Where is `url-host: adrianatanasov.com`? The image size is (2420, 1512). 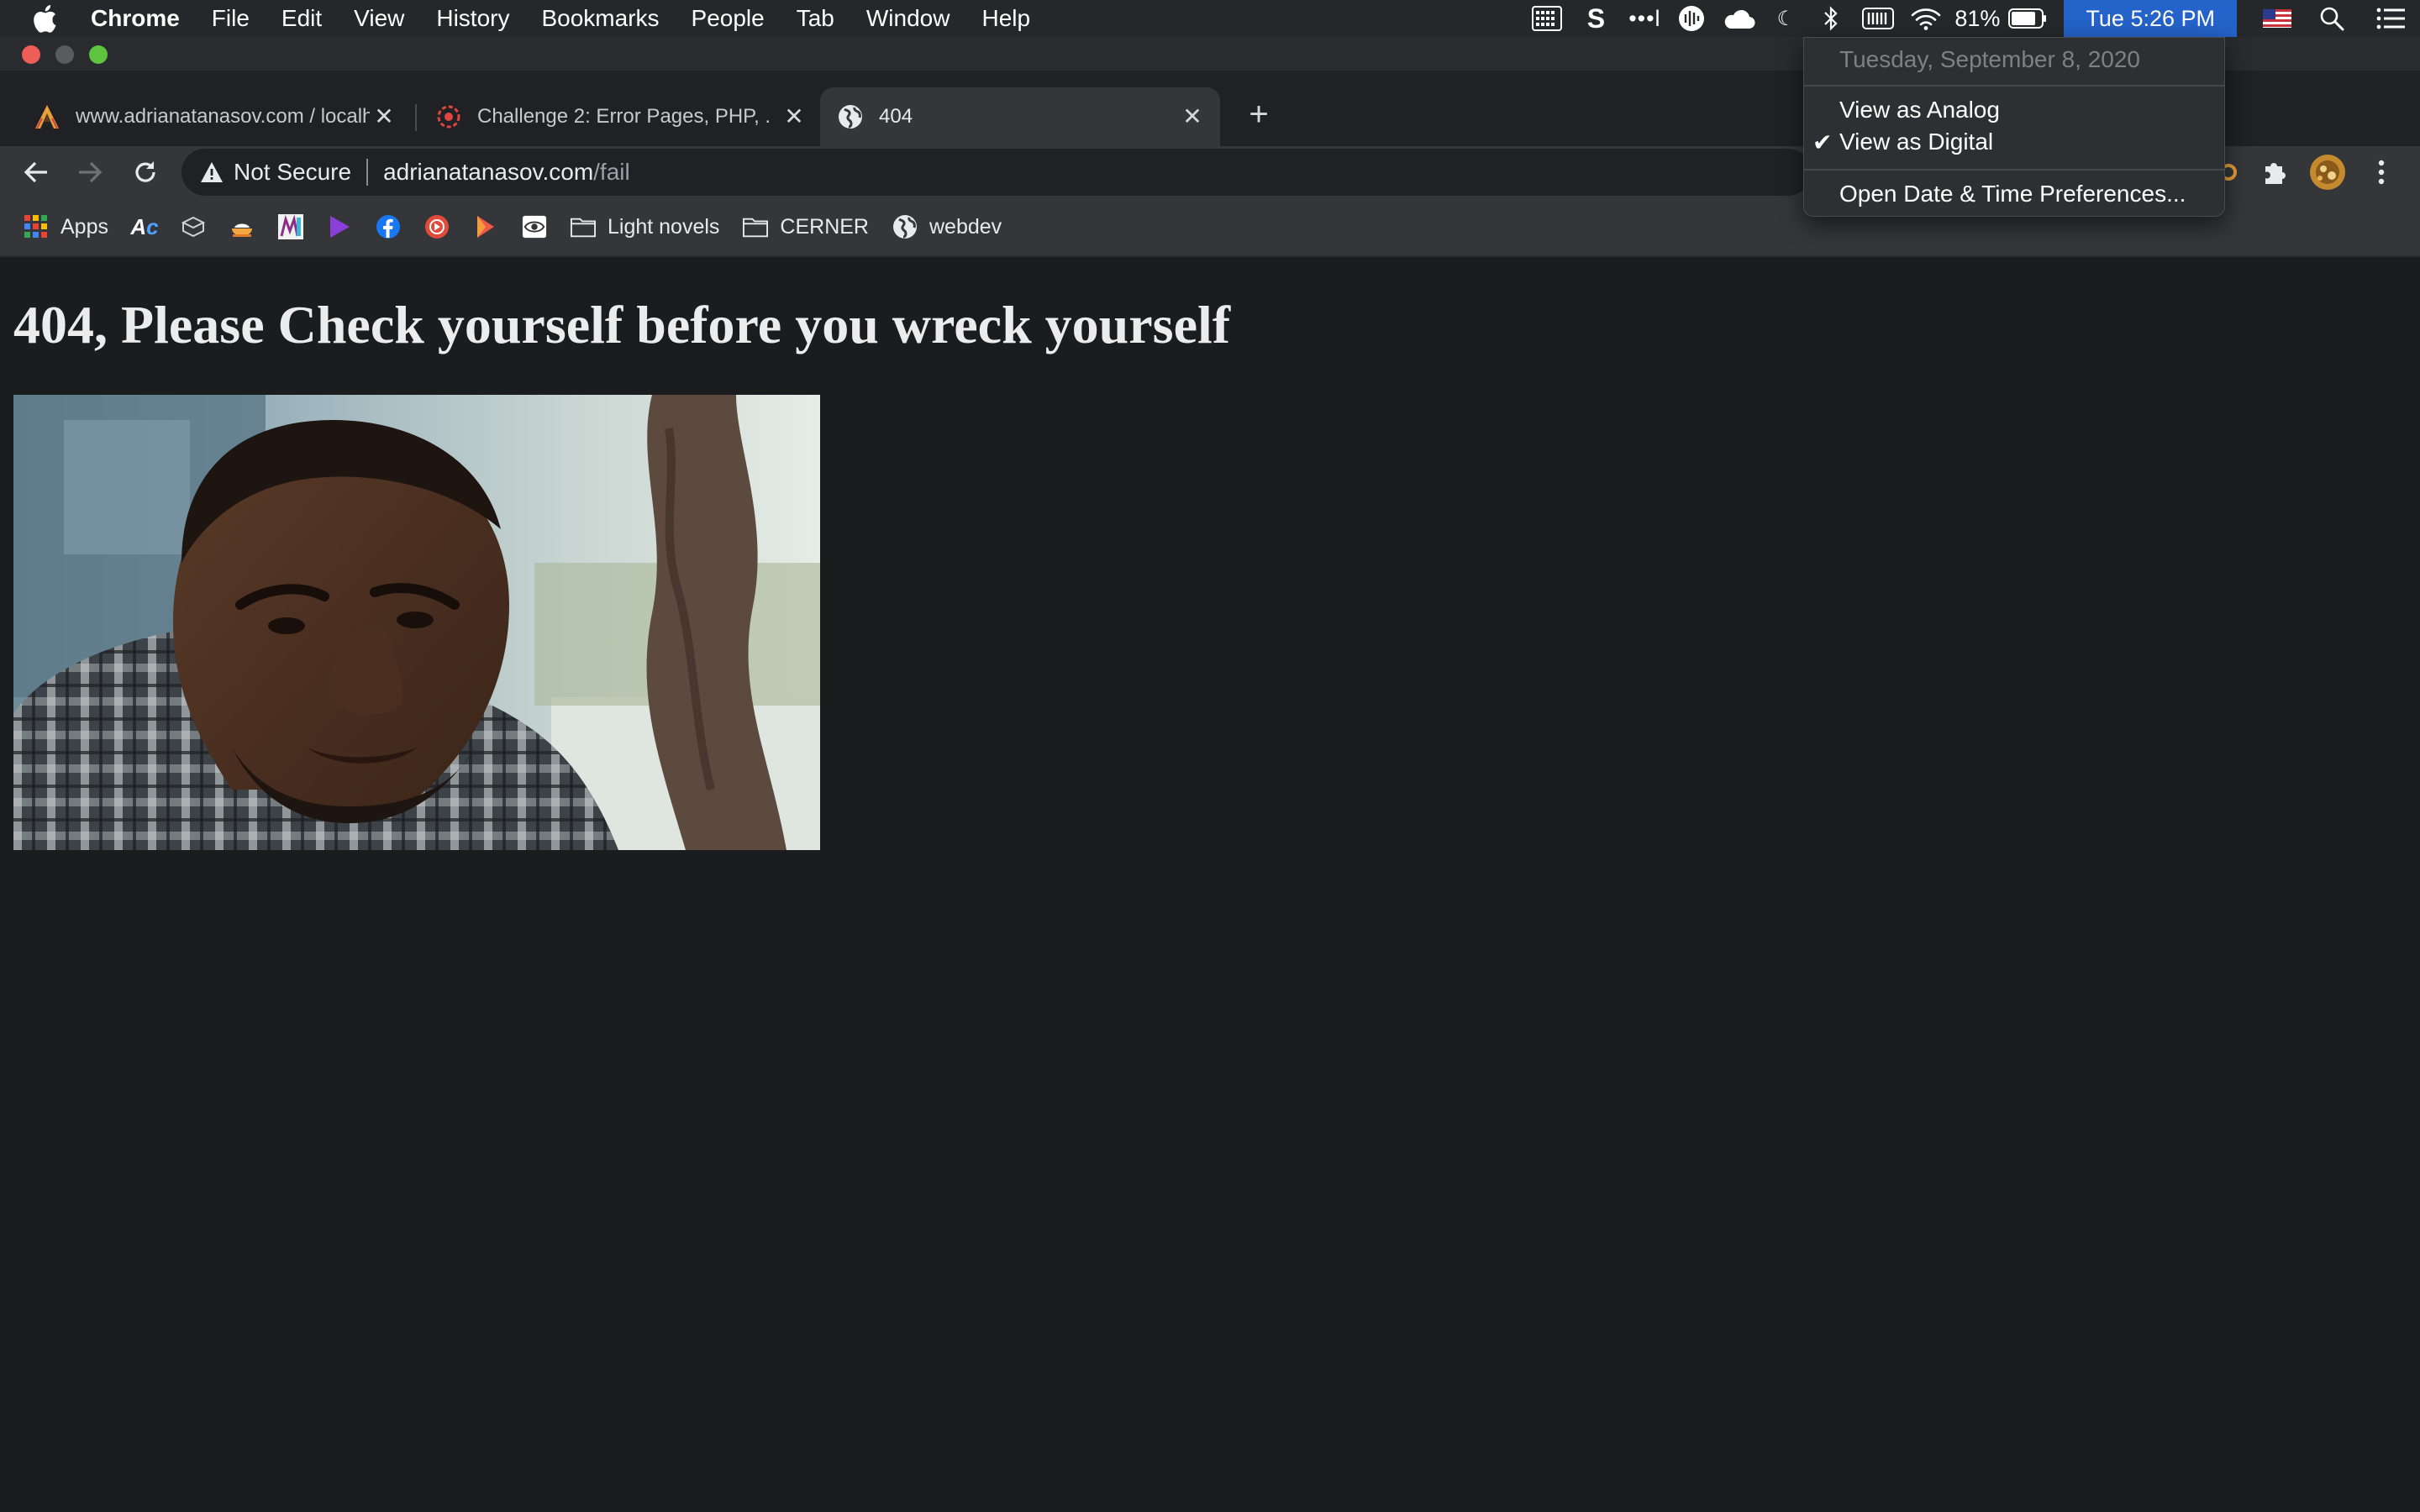 url-host: adrianatanasov.com is located at coordinates (488, 172).